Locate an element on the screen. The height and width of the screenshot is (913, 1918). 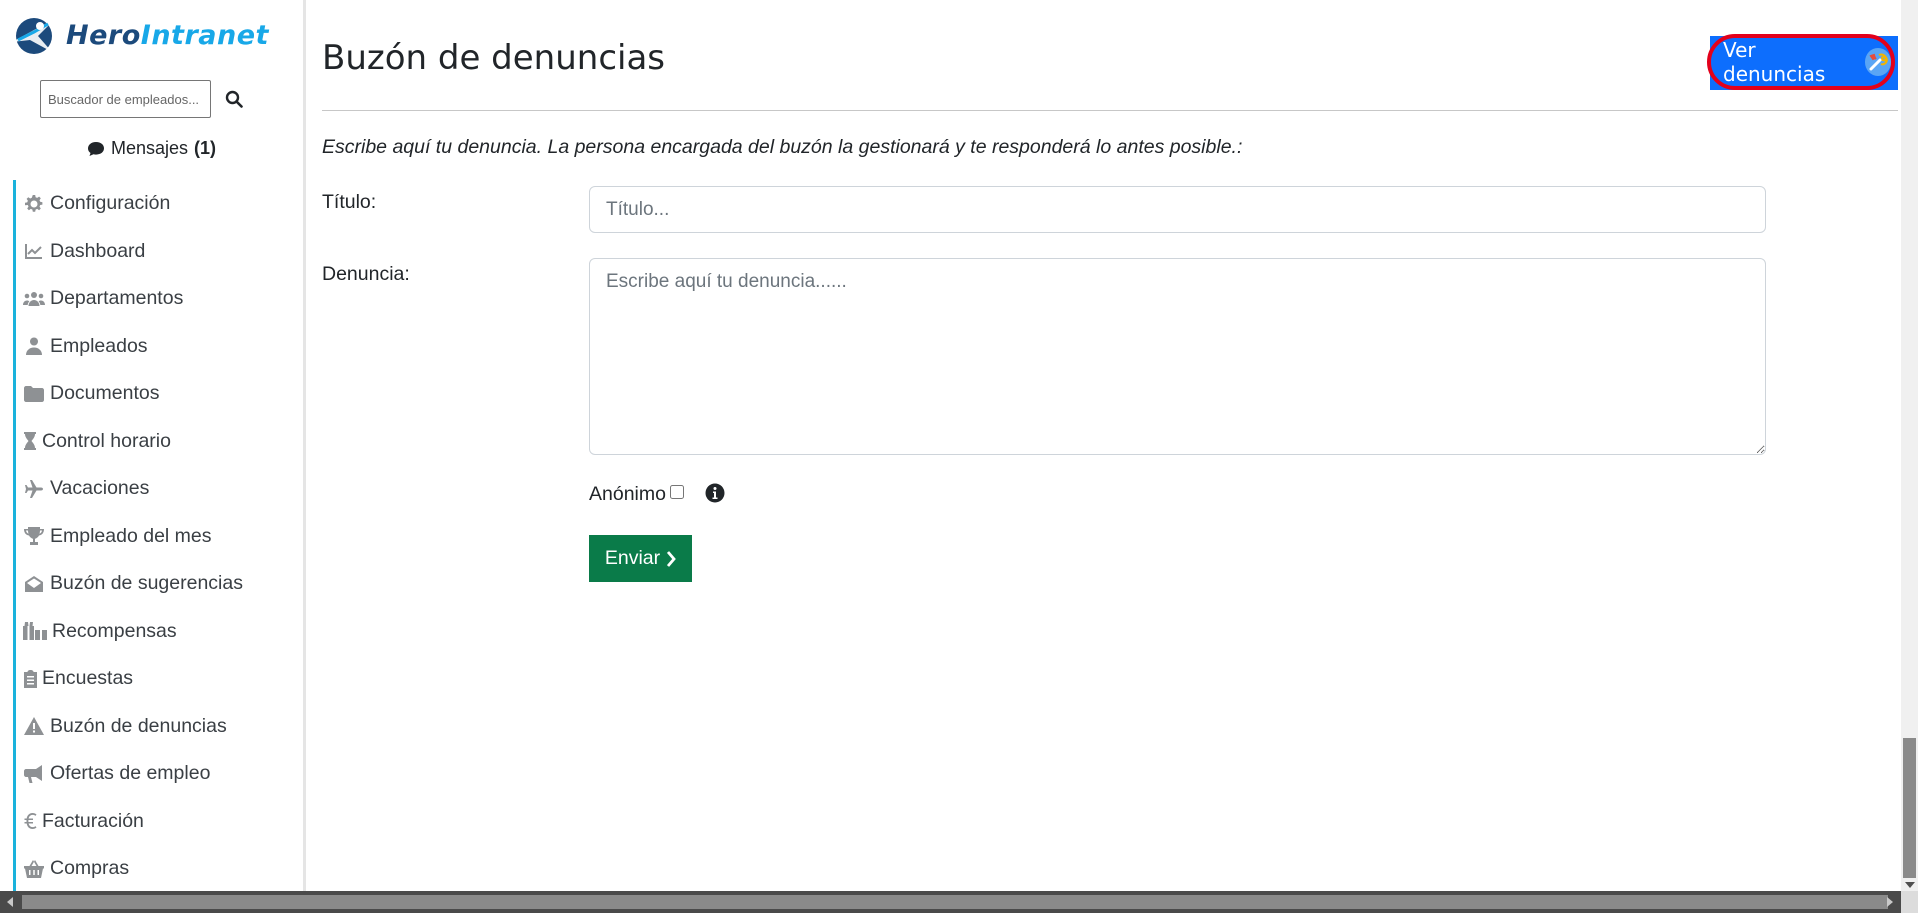
sidebar-item-buzon-sugerencias: Buzón de sugerencias is located at coordinates (159, 584).